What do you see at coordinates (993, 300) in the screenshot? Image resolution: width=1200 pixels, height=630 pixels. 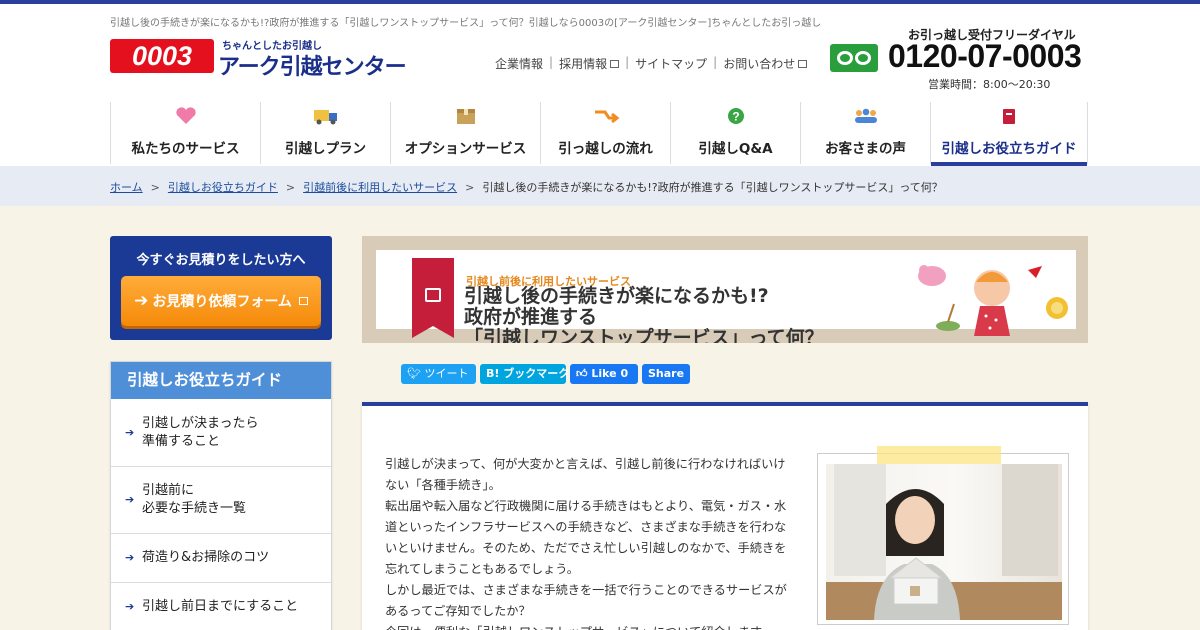 I see `hero-illustration` at bounding box center [993, 300].